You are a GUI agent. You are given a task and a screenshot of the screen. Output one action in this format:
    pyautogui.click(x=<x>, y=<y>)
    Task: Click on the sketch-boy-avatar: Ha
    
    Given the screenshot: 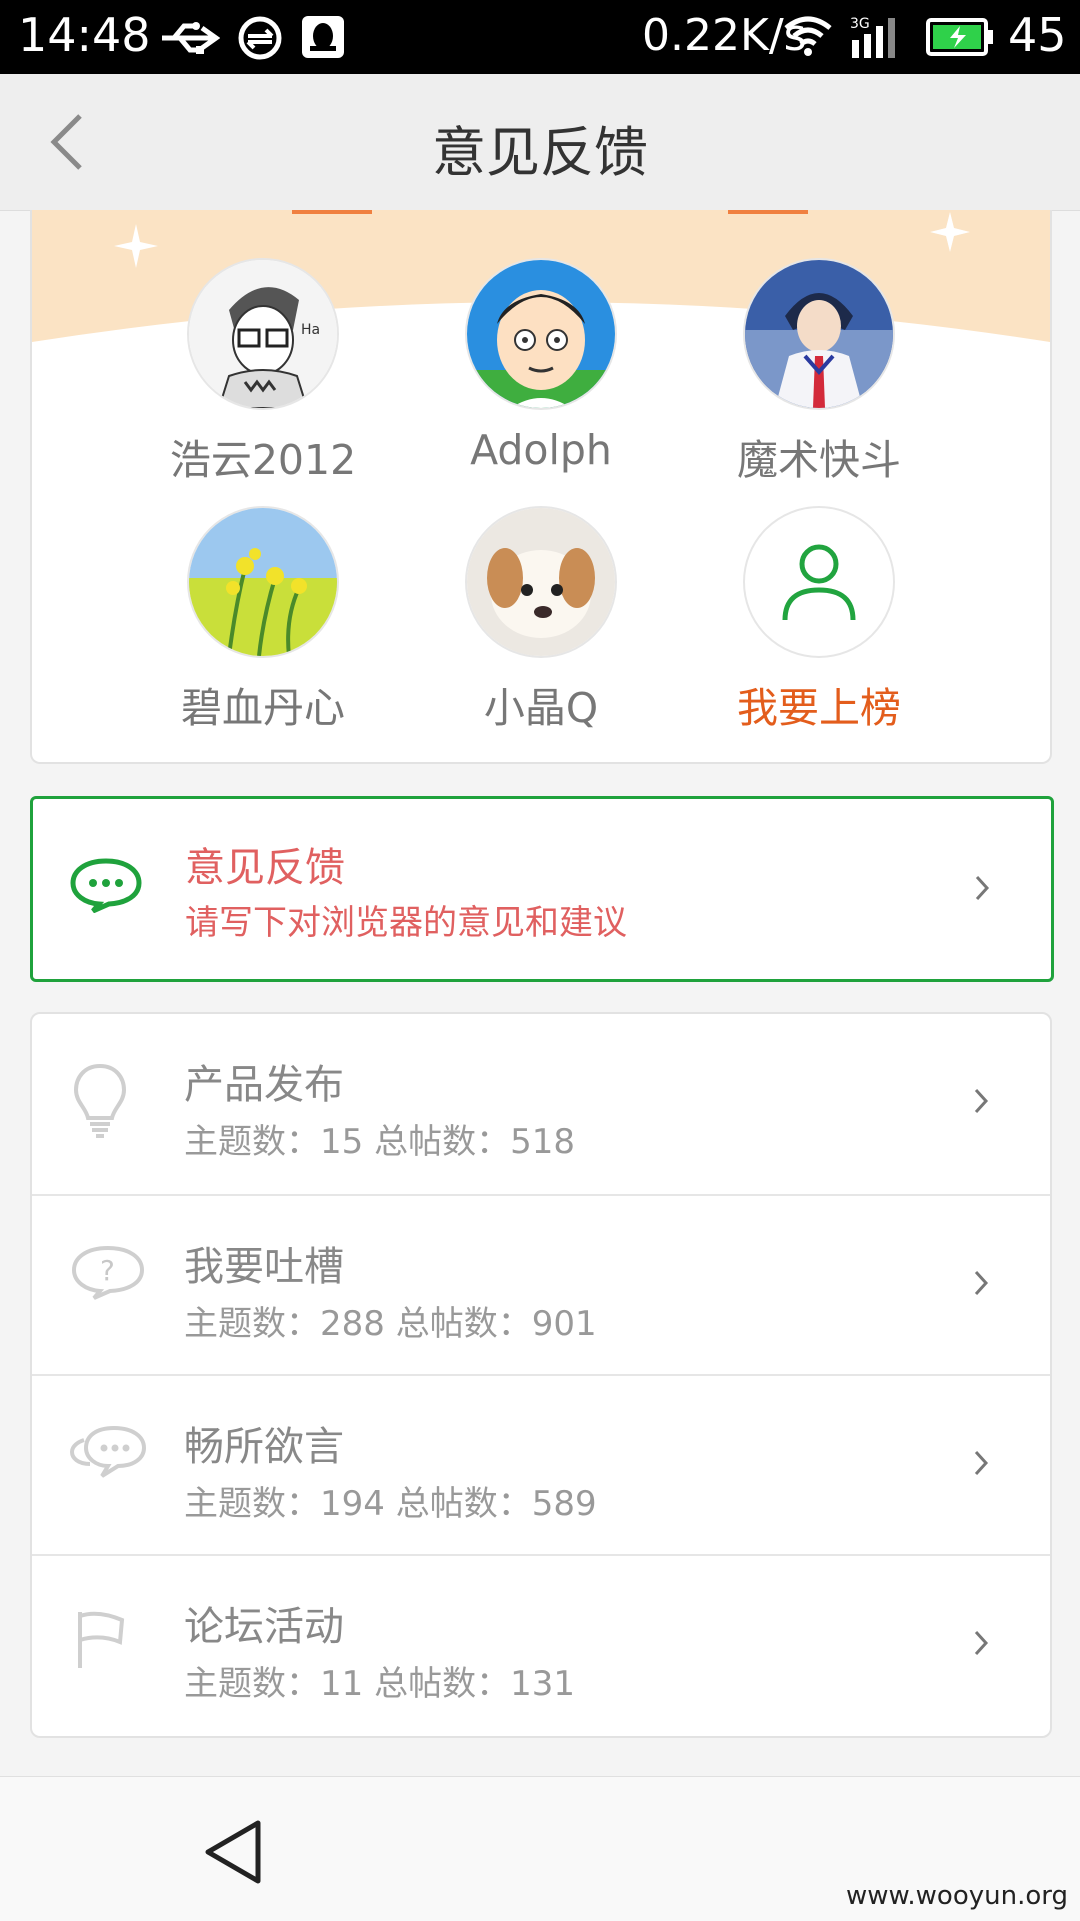 What is the action you would take?
    pyautogui.click(x=263, y=334)
    